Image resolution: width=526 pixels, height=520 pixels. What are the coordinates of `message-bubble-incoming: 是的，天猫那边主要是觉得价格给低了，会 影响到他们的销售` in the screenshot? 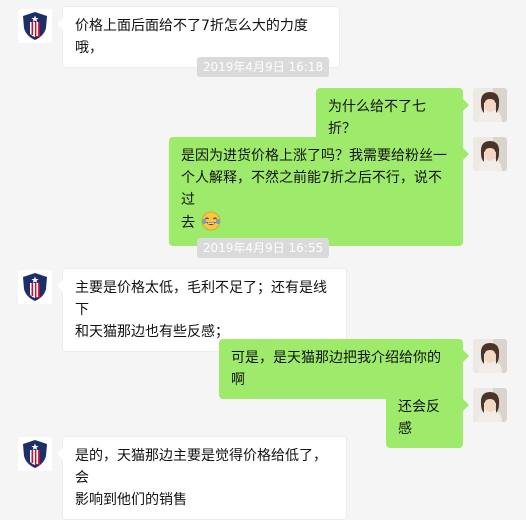 It's located at (202, 478).